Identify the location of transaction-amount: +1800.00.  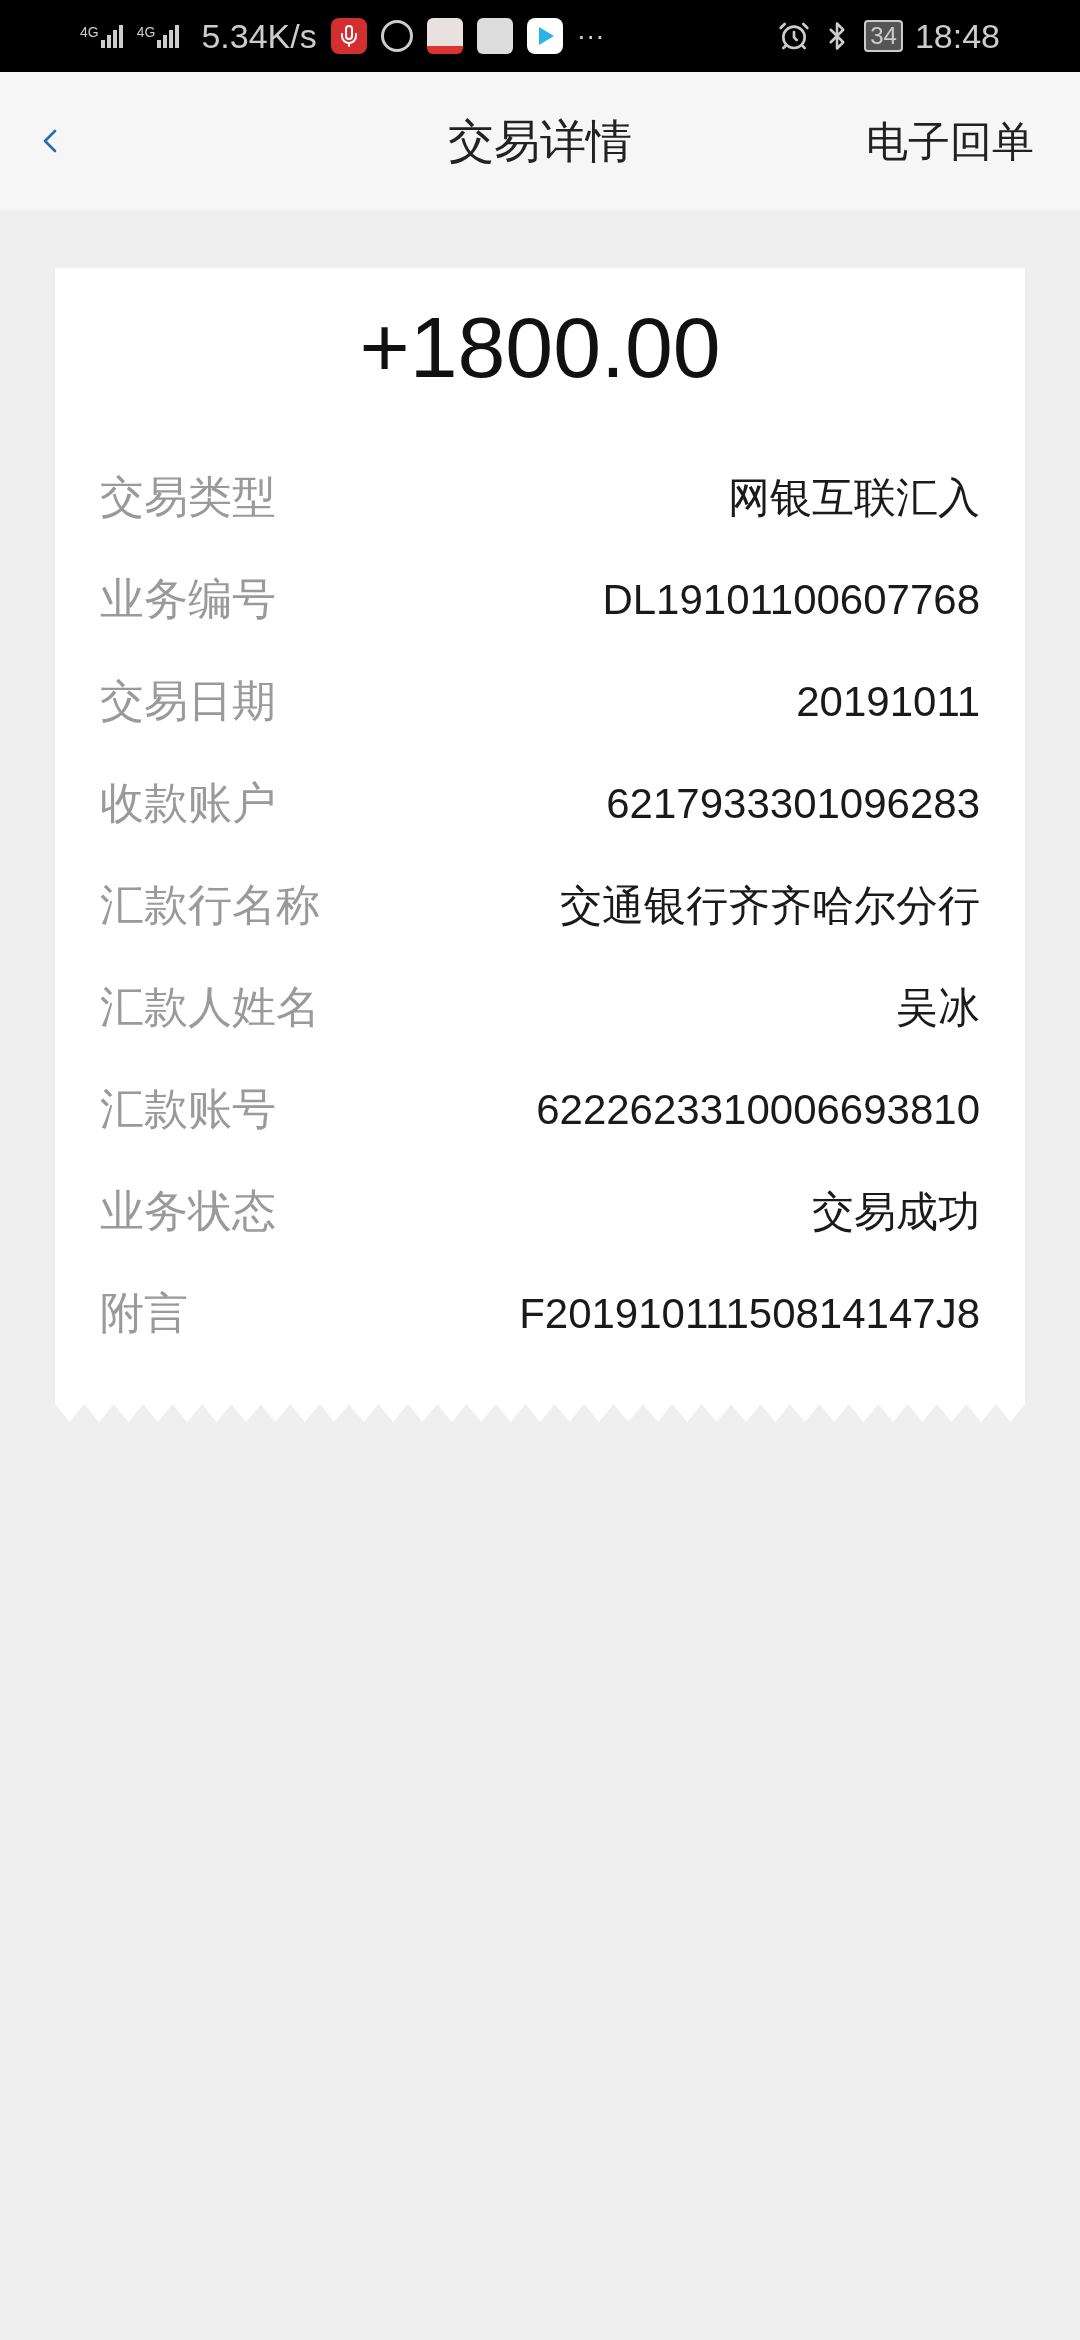
(540, 347).